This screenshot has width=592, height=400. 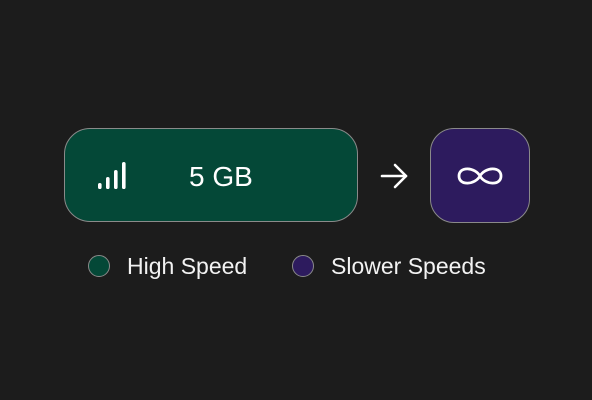 I want to click on legend-label-slower-speeds: Slower Speeds, so click(x=408, y=266).